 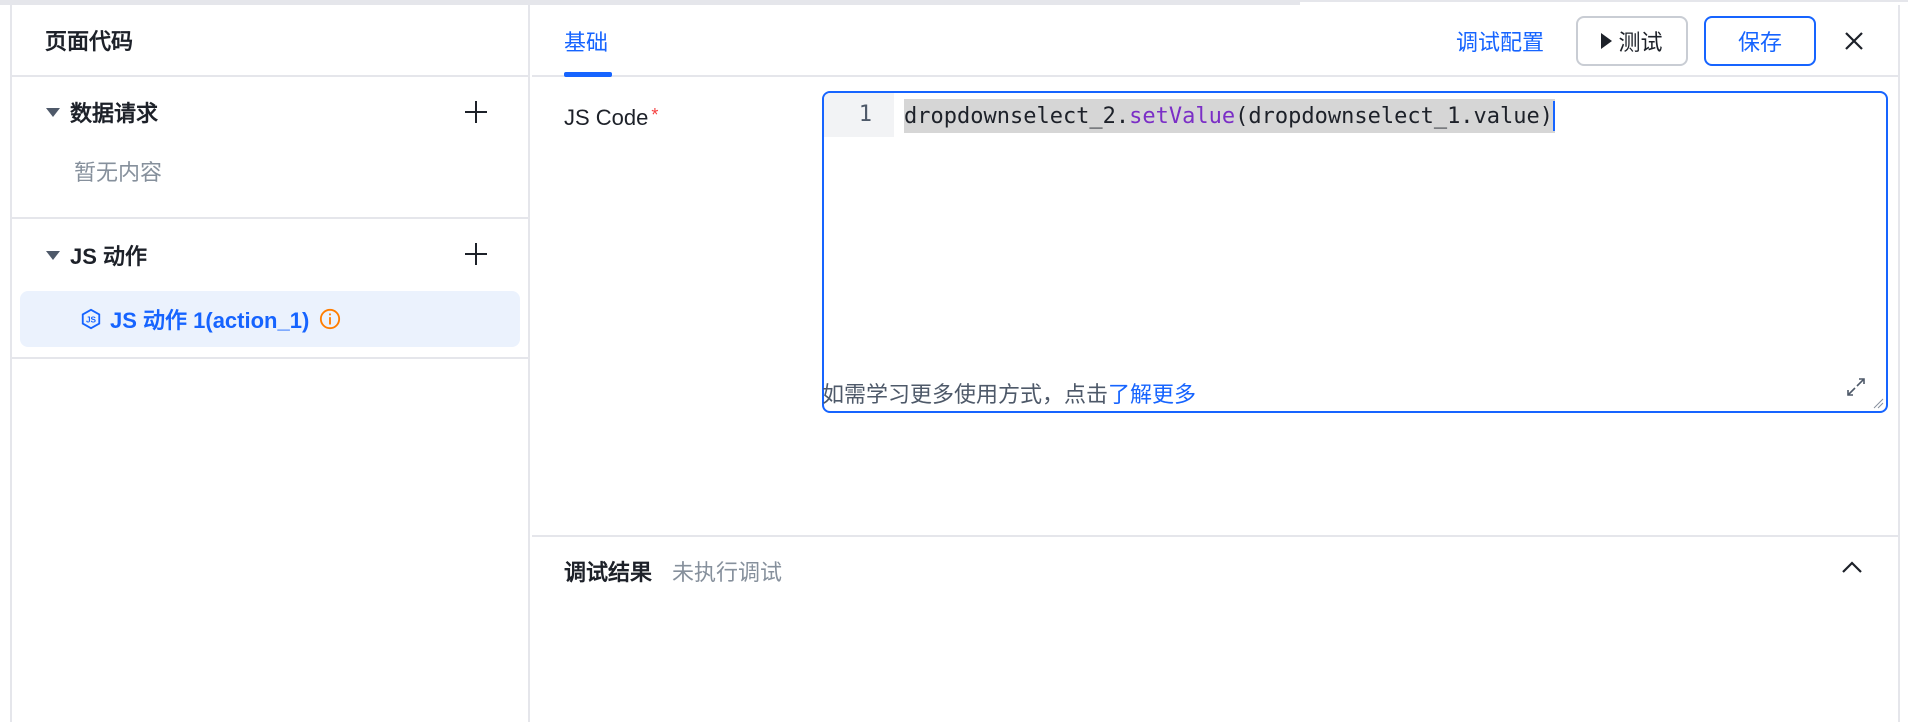 I want to click on line-gutter: 1, so click(x=859, y=115).